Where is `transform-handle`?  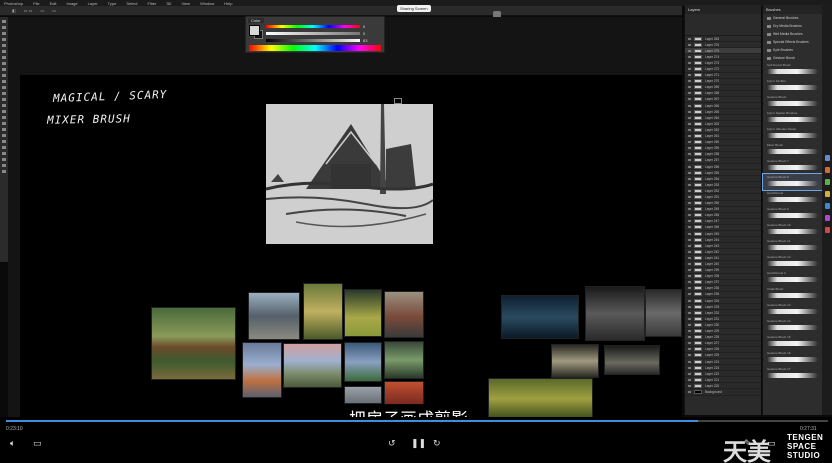 transform-handle is located at coordinates (398, 101).